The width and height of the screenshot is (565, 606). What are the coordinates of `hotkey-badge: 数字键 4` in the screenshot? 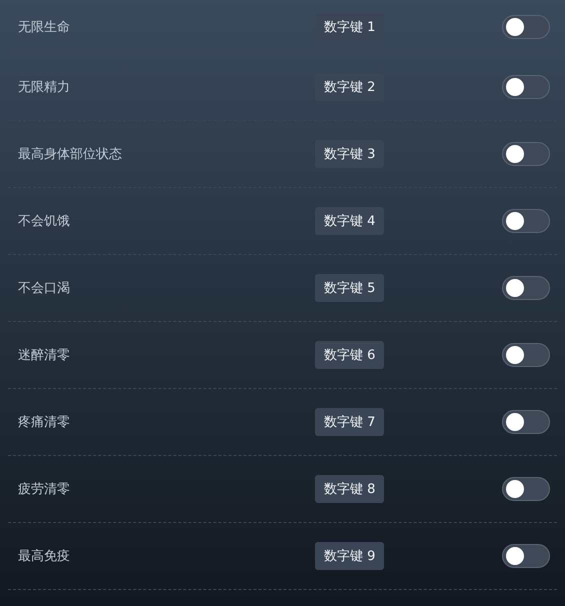 It's located at (349, 221).